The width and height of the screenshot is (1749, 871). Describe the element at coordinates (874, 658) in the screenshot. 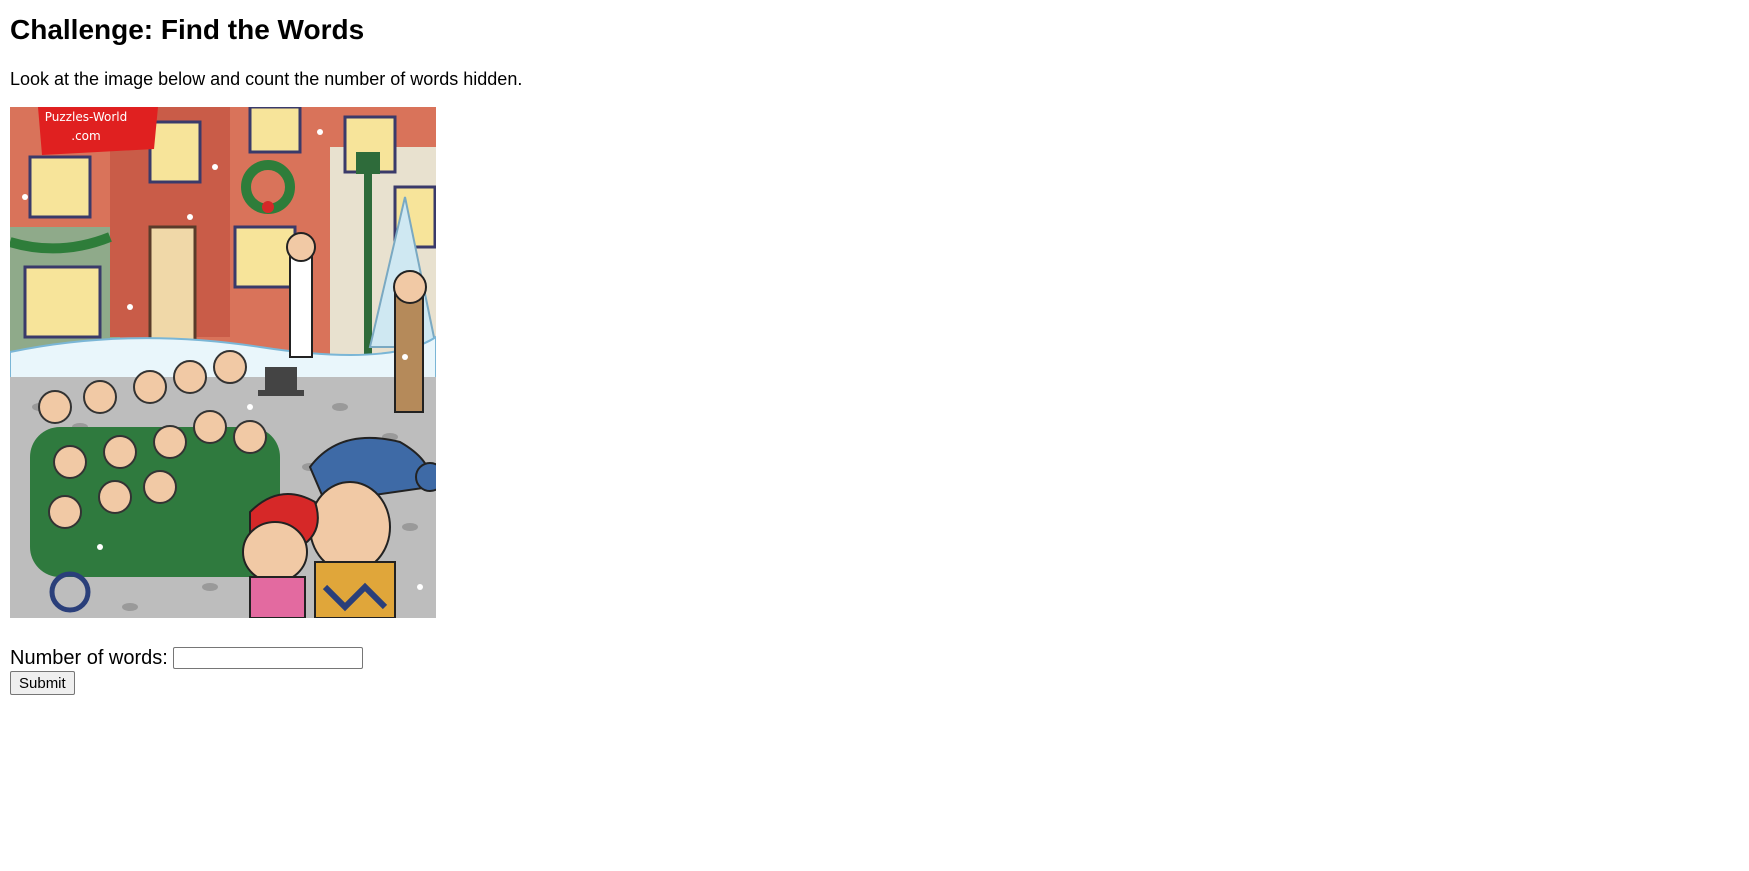

I see `answer-row: Number of words:` at that location.